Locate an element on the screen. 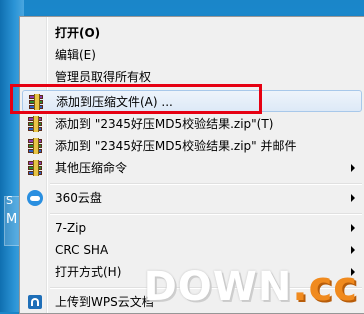 Image resolution: width=364 pixels, height=314 pixels. watermark-logo: DOWN.cc is located at coordinates (250, 287).